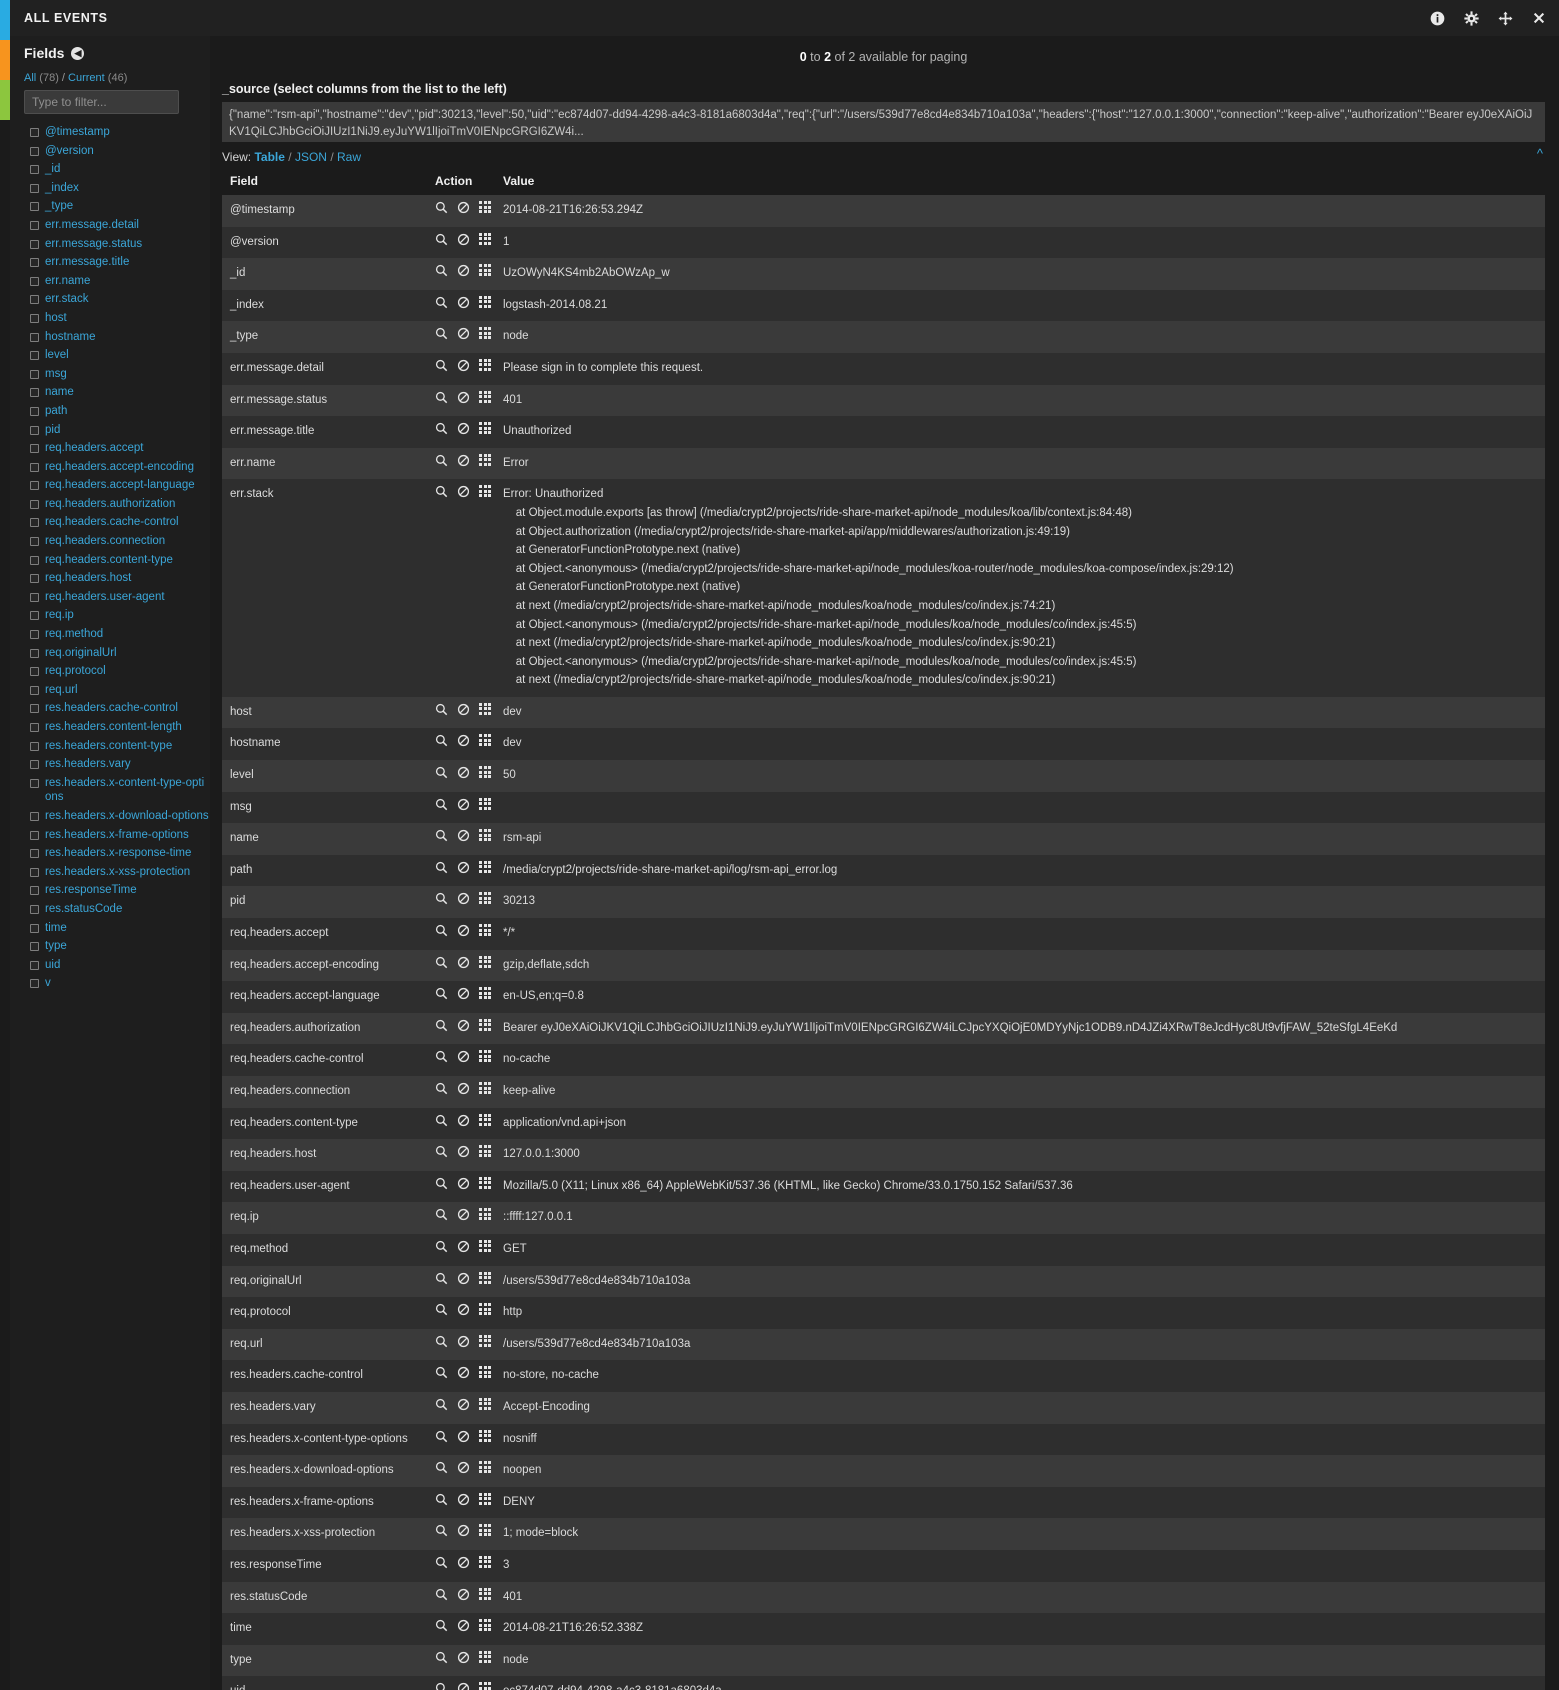  Describe the element at coordinates (117, 541) in the screenshot. I see `field-list-item: req.headers.connection` at that location.